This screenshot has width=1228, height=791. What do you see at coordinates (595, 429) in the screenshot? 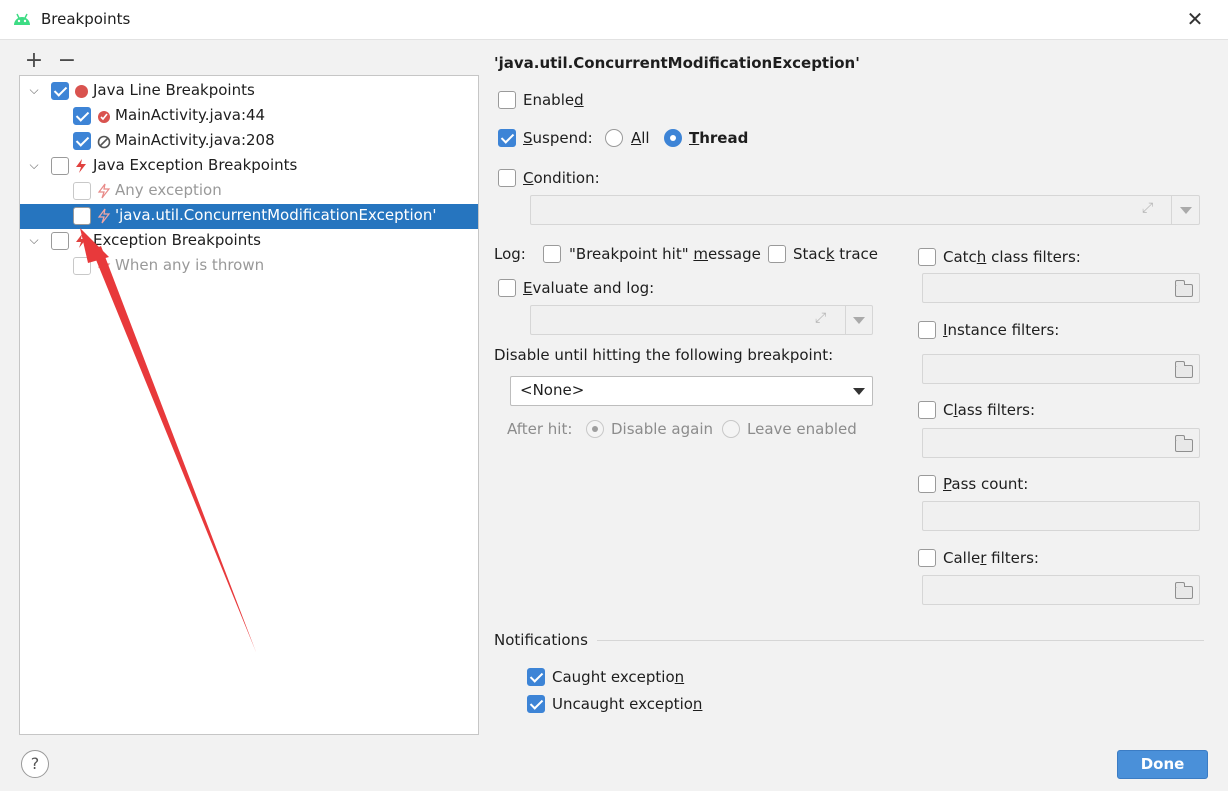
I see `disable-again-radio` at bounding box center [595, 429].